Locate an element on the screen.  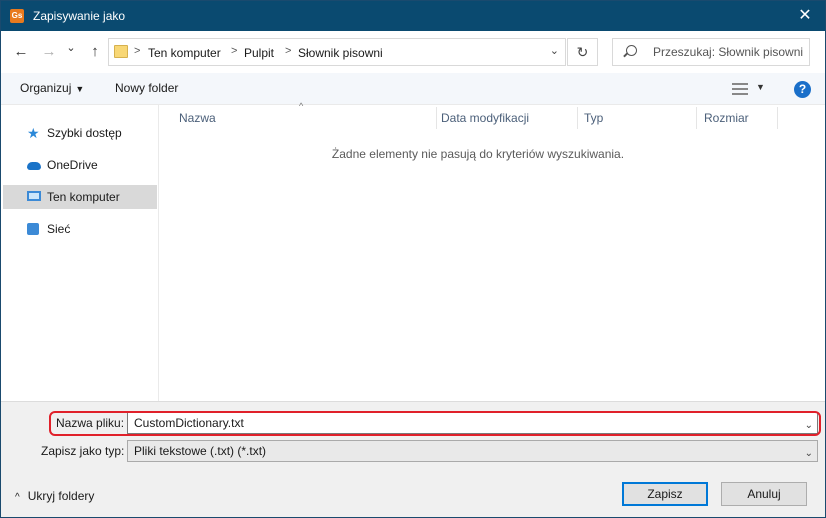
sidebar-item-label: Sieć is located at coordinates (59, 229).